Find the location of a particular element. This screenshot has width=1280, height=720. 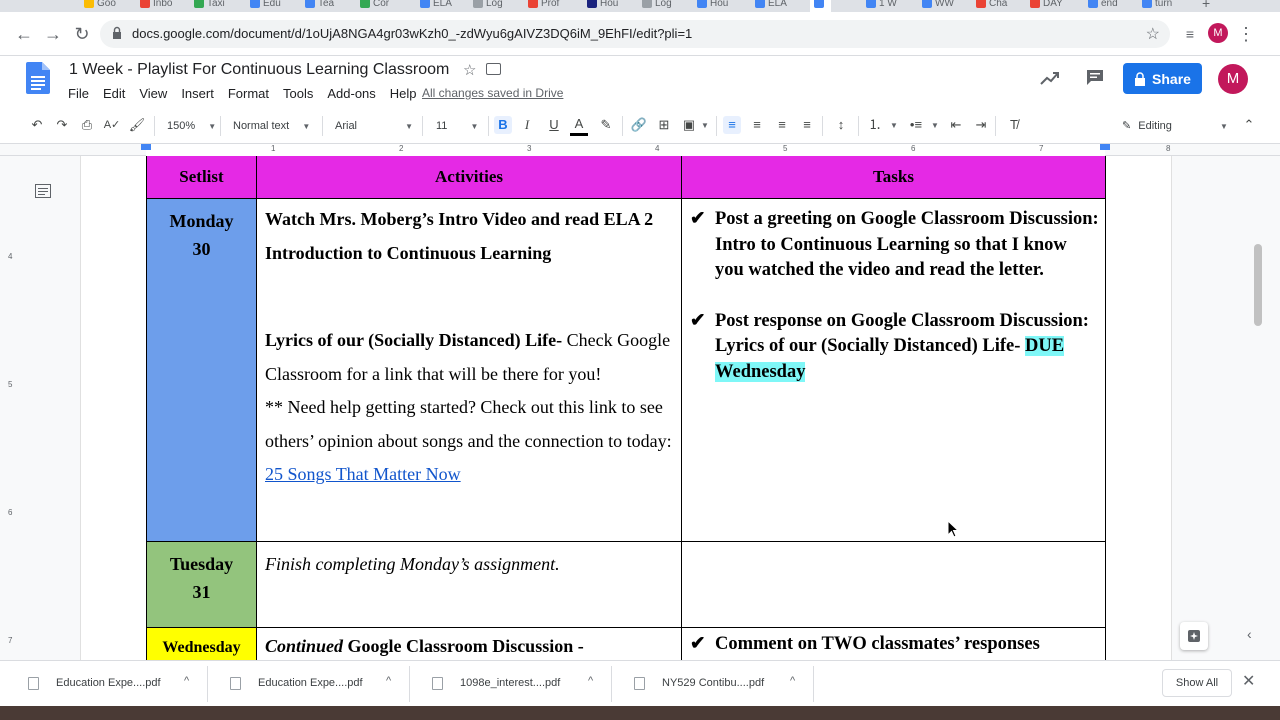

image-caret-icon: ▼ is located at coordinates (705, 126).